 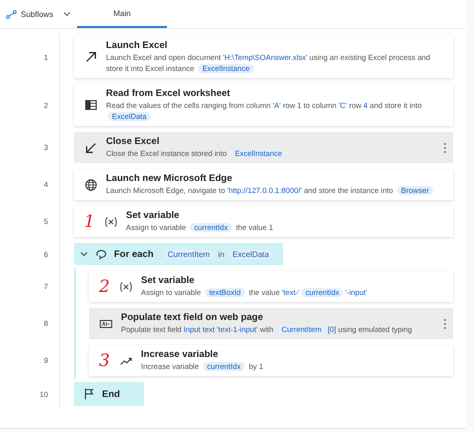 What do you see at coordinates (133, 141) in the screenshot?
I see `step-title: Close Excel` at bounding box center [133, 141].